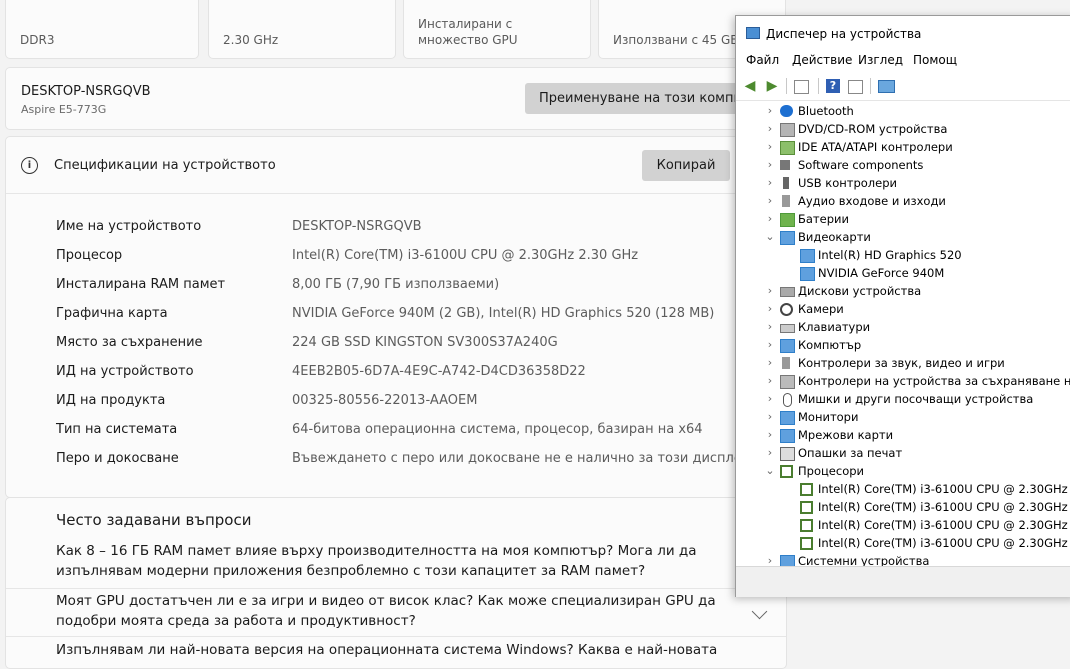  What do you see at coordinates (141, 284) in the screenshot?
I see `spec-key: Инсталирана RAM памет` at bounding box center [141, 284].